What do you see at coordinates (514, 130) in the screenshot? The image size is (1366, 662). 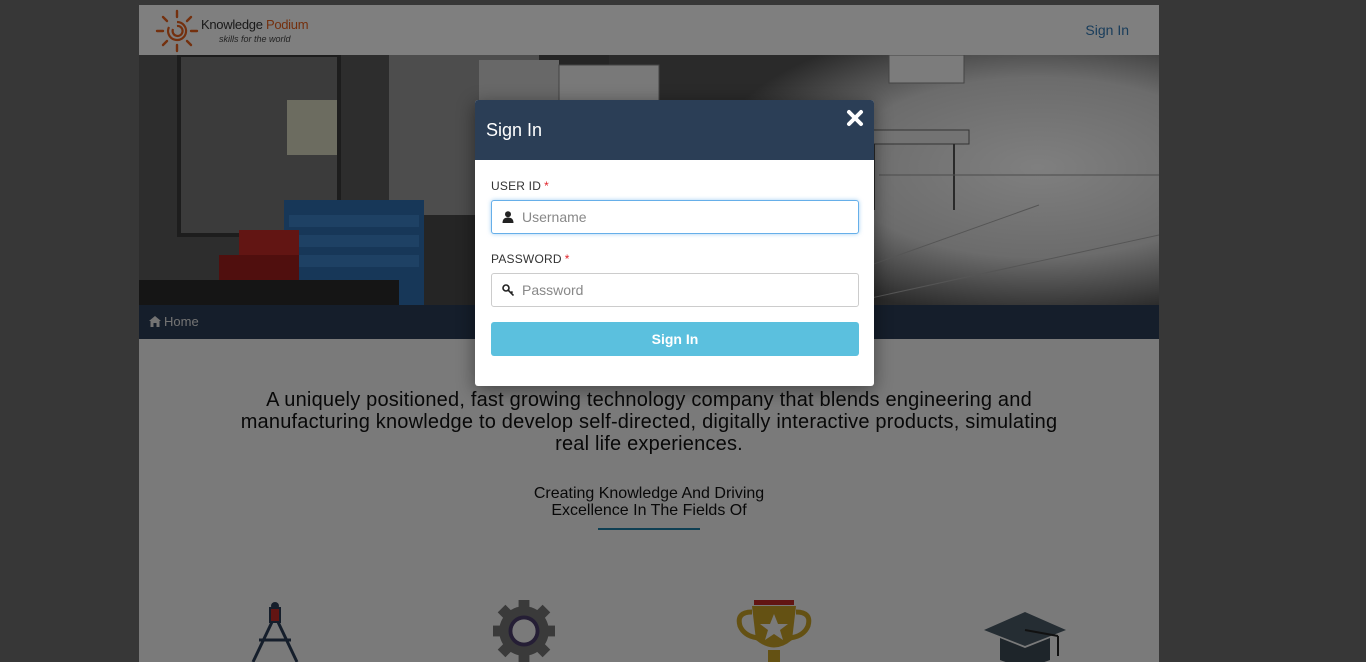 I see `modal-title: Sign In` at bounding box center [514, 130].